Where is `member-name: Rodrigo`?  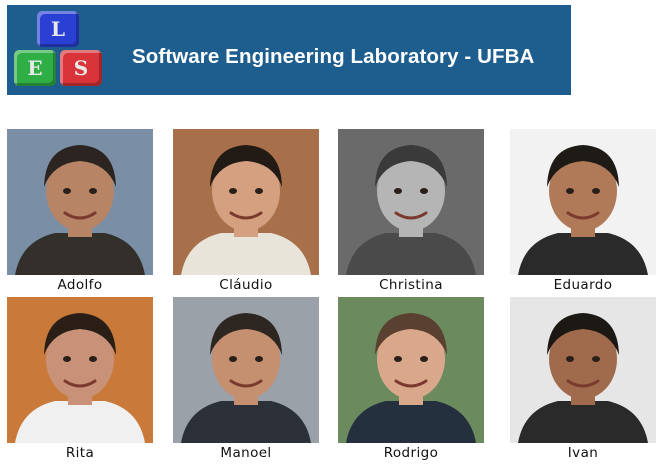 member-name: Rodrigo is located at coordinates (411, 453).